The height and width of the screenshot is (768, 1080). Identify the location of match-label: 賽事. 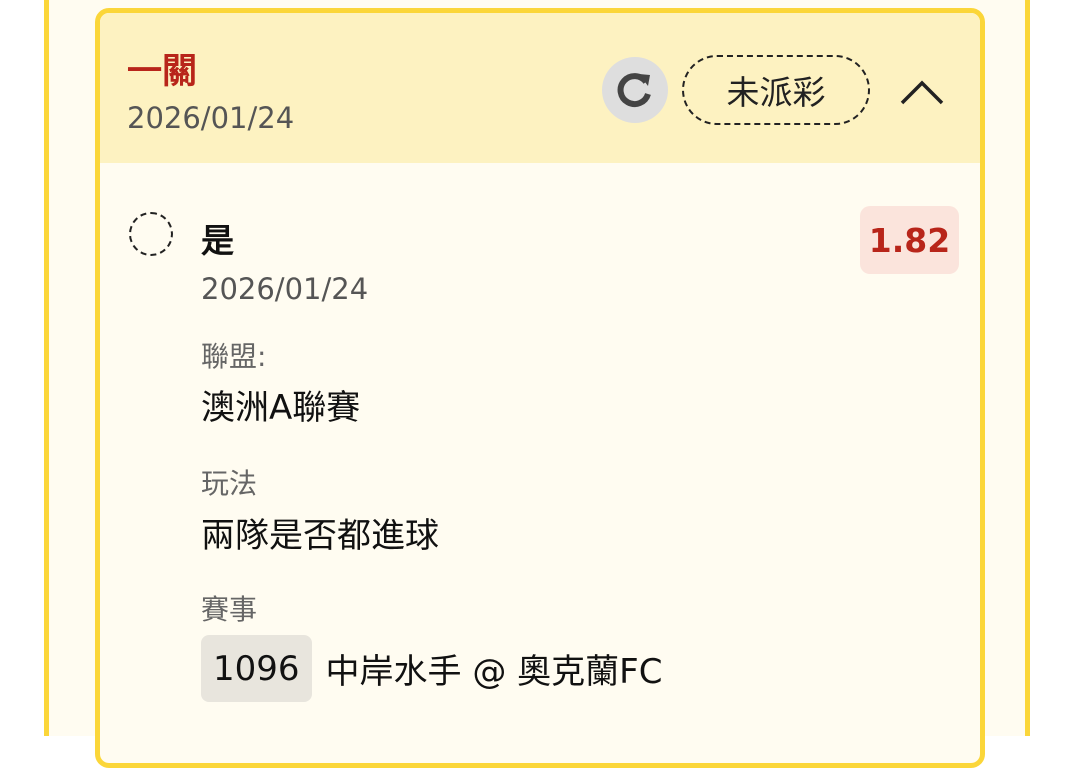
(229, 609).